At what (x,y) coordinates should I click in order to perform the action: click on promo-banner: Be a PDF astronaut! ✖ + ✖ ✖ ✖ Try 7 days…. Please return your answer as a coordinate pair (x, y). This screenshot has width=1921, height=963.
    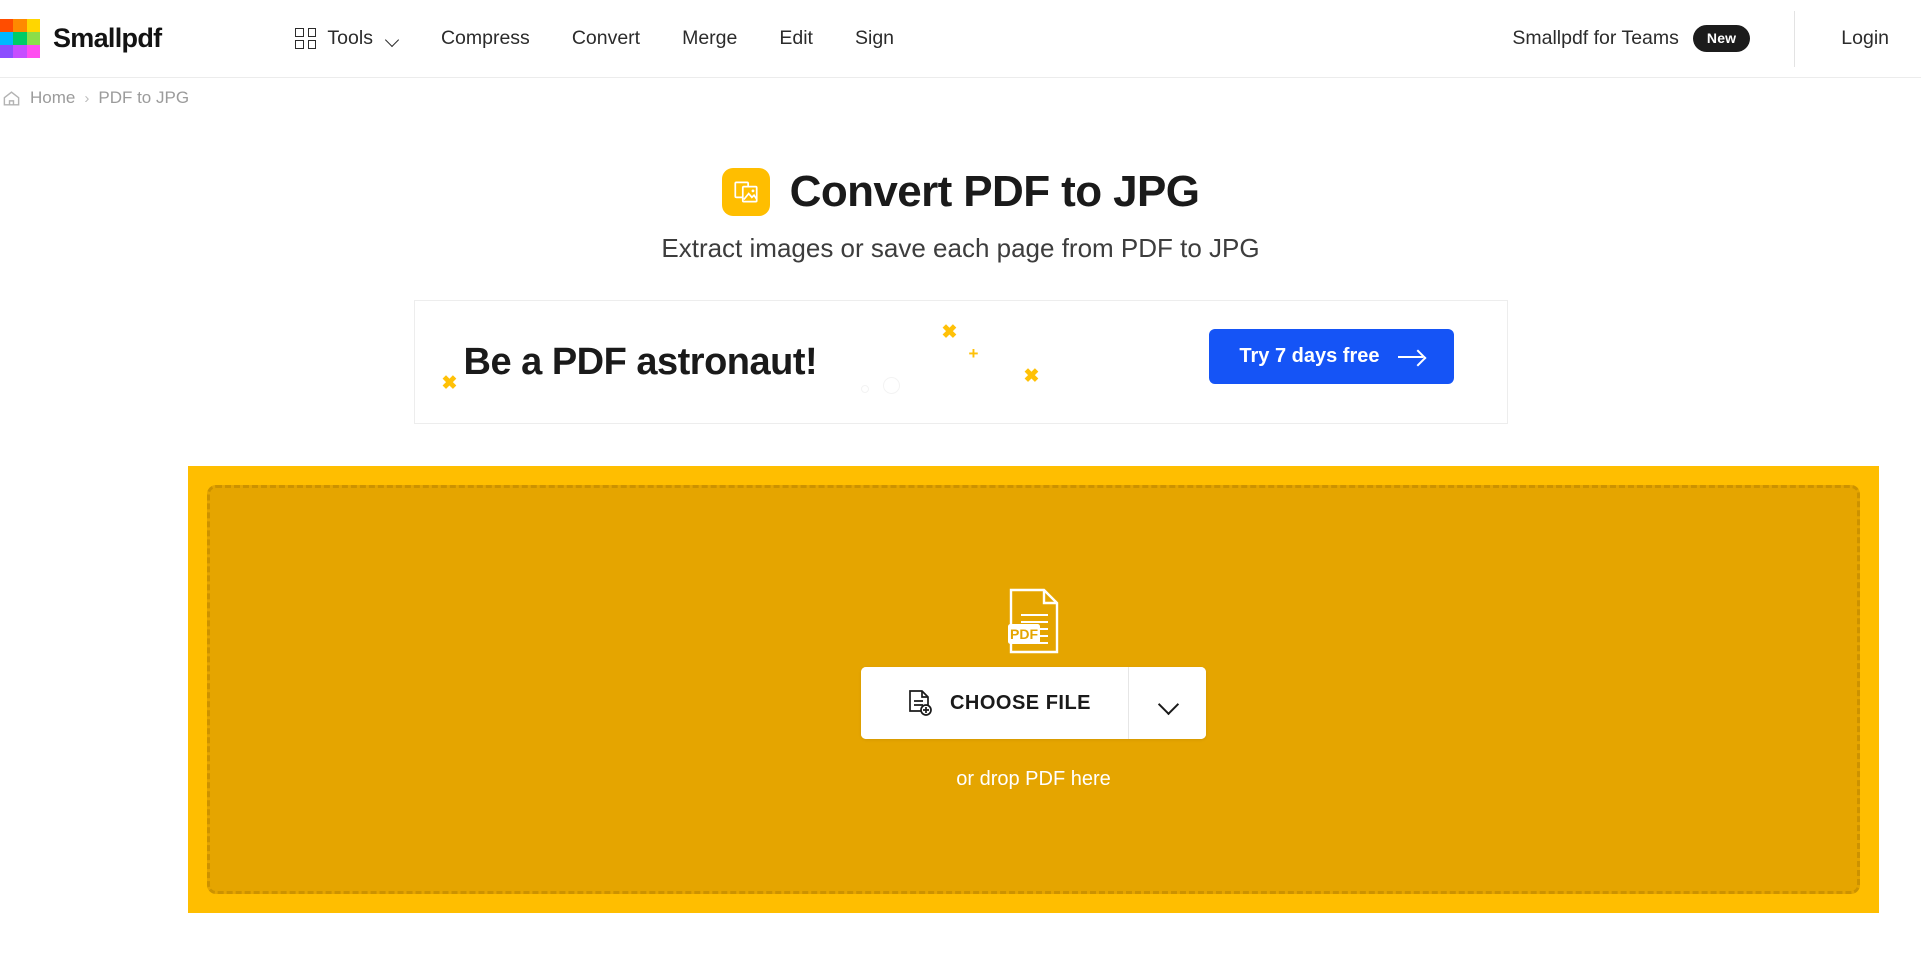
    Looking at the image, I should click on (960, 362).